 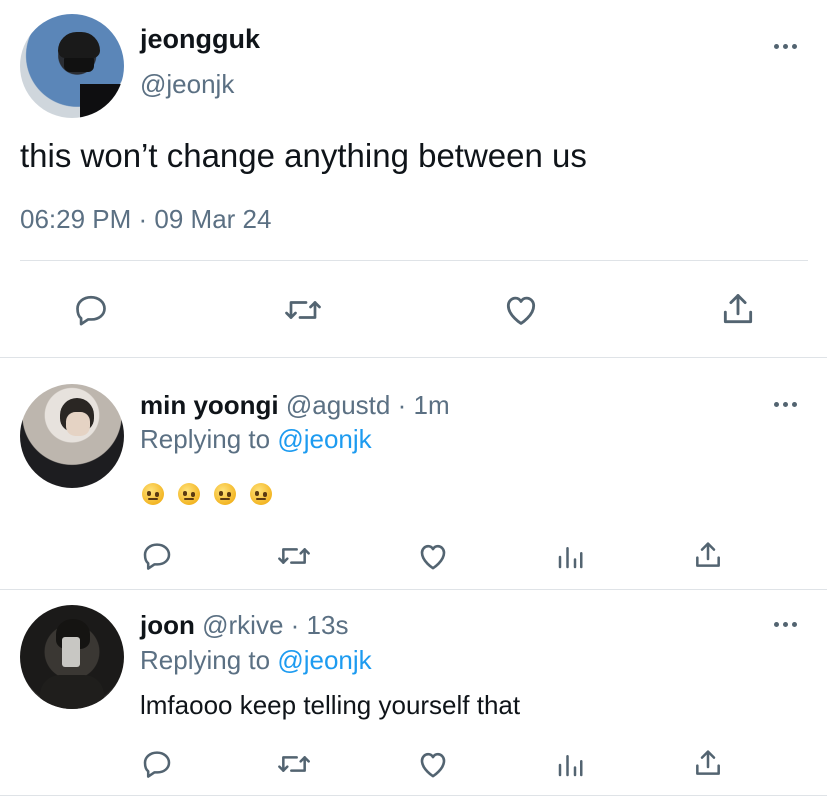 What do you see at coordinates (72, 657) in the screenshot?
I see `avatar-joon` at bounding box center [72, 657].